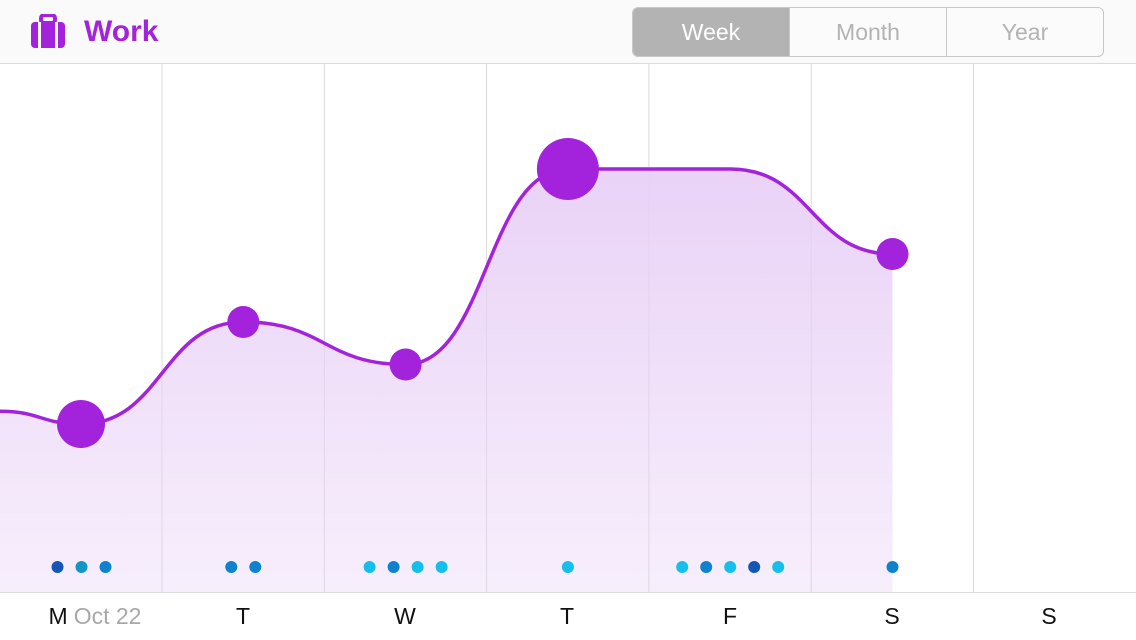 This screenshot has width=1136, height=640. Describe the element at coordinates (711, 32) in the screenshot. I see `segment-week: Week` at that location.